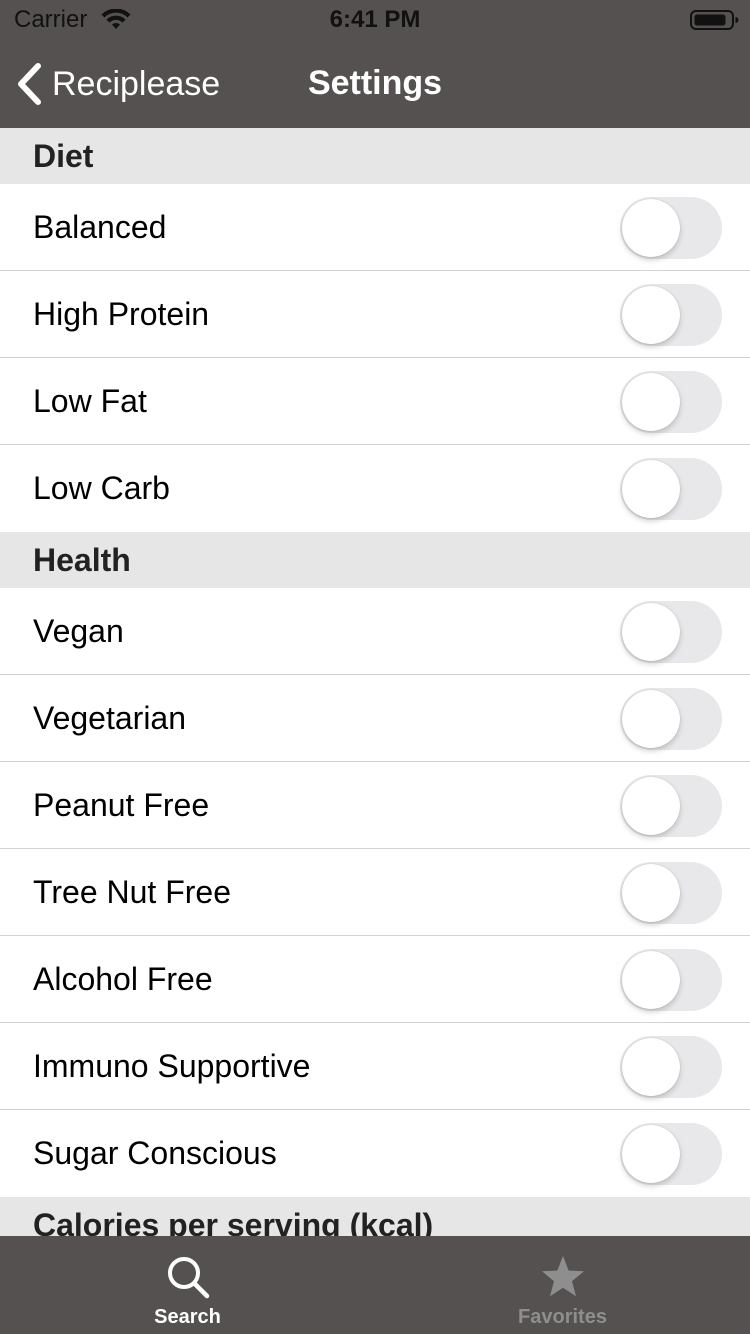 This screenshot has width=750, height=1334. Describe the element at coordinates (375, 560) in the screenshot. I see `section-header: Health` at that location.